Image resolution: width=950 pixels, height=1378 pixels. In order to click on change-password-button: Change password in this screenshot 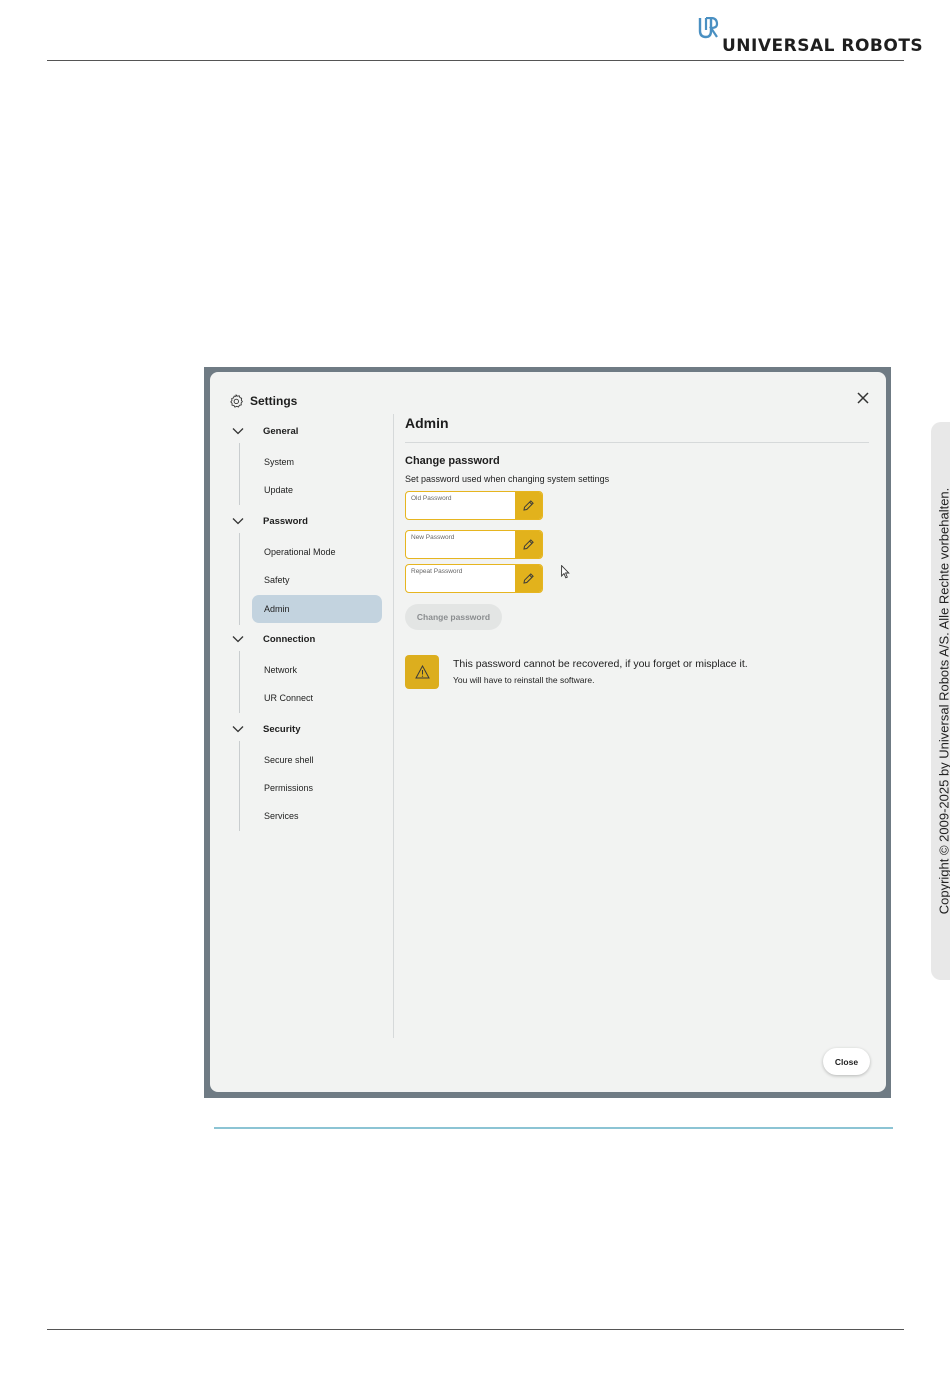, I will do `click(453, 617)`.